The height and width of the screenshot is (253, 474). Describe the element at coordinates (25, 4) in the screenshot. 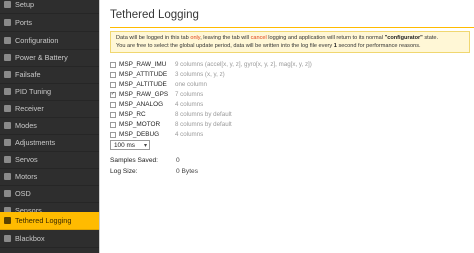

I see `sidebar-item-label: Setup` at that location.